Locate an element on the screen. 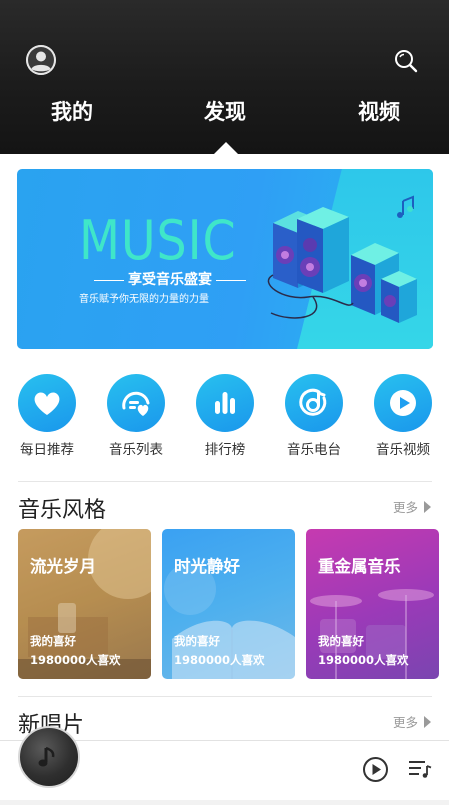  banner-subtitle: 享受音乐盛宴 is located at coordinates (170, 280).